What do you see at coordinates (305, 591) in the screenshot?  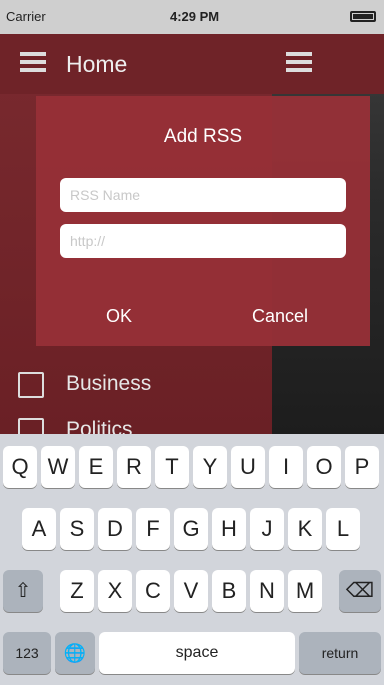 I see `key-m: M` at bounding box center [305, 591].